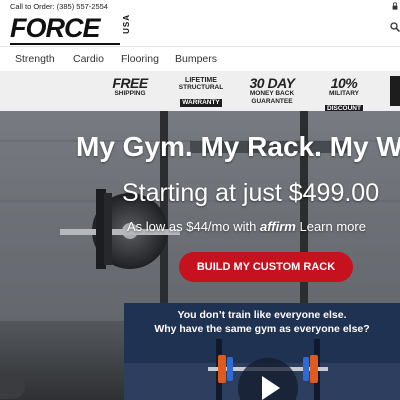 This screenshot has width=400, height=400. I want to click on lock-icon, so click(395, 6).